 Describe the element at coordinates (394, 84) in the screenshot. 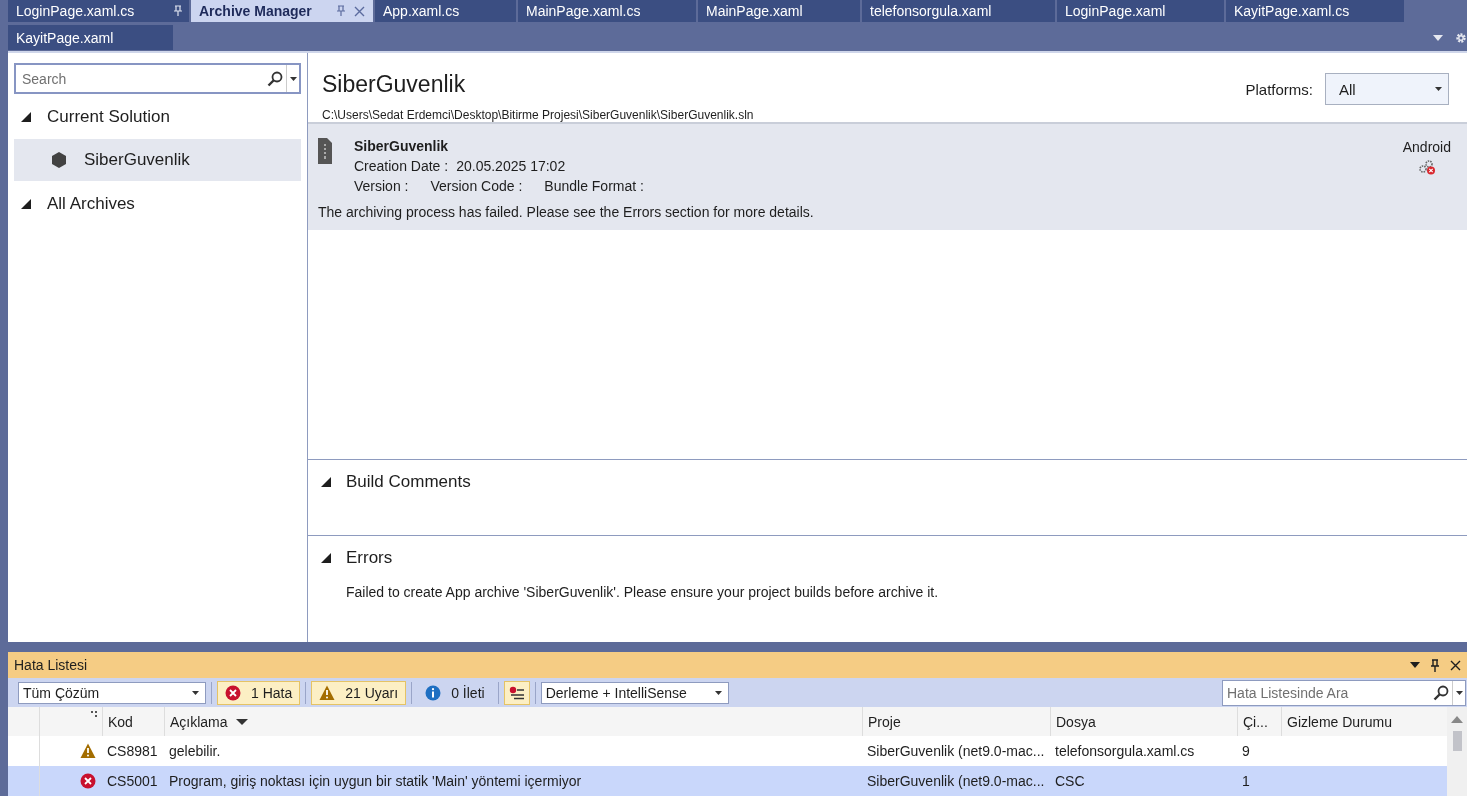

I see `solution-title: SiberGuvenlik` at that location.